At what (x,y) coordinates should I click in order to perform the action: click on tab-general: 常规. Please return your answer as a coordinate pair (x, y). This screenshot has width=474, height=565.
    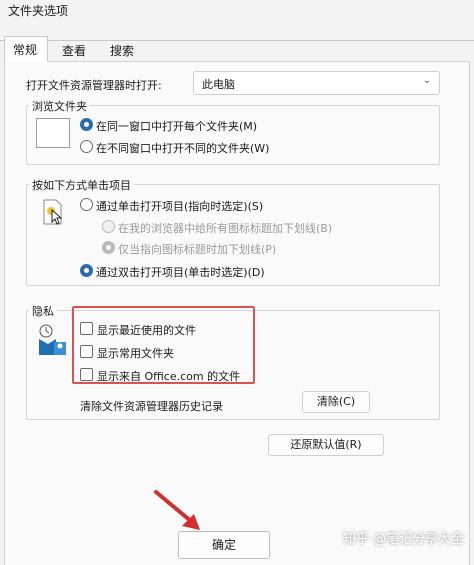
    Looking at the image, I should click on (26, 49).